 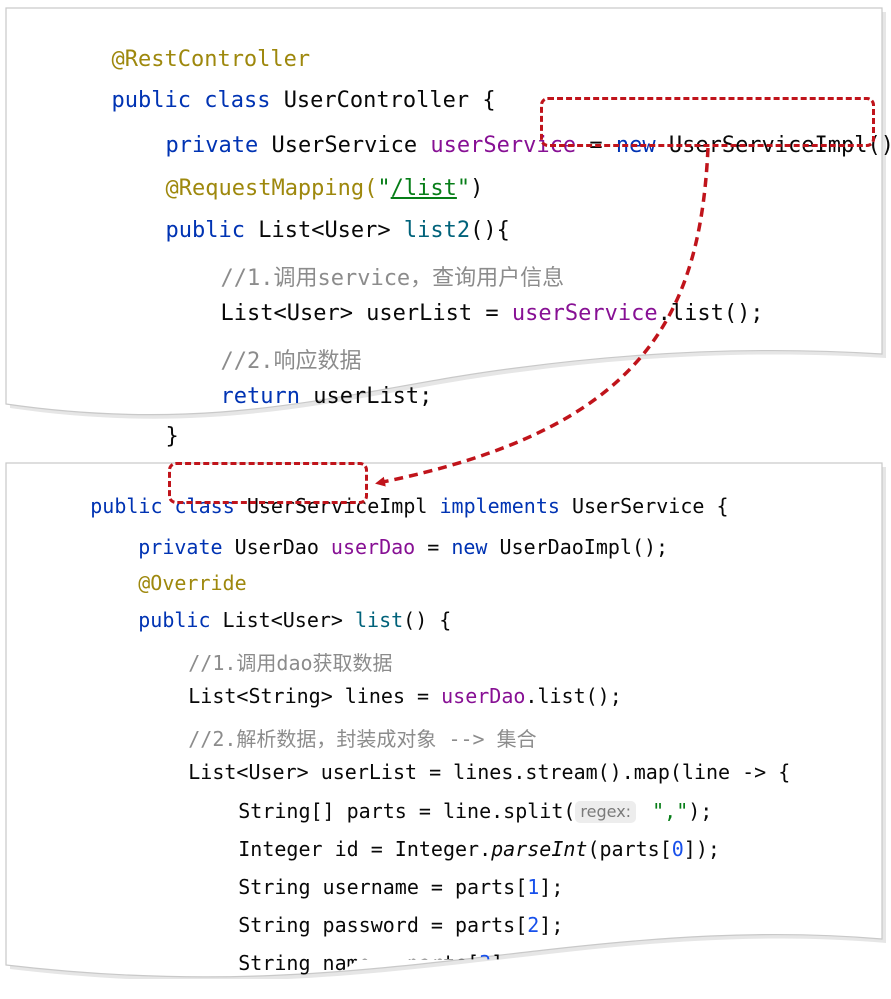 What do you see at coordinates (326, 396) in the screenshot?
I see `code-line: return userList;` at bounding box center [326, 396].